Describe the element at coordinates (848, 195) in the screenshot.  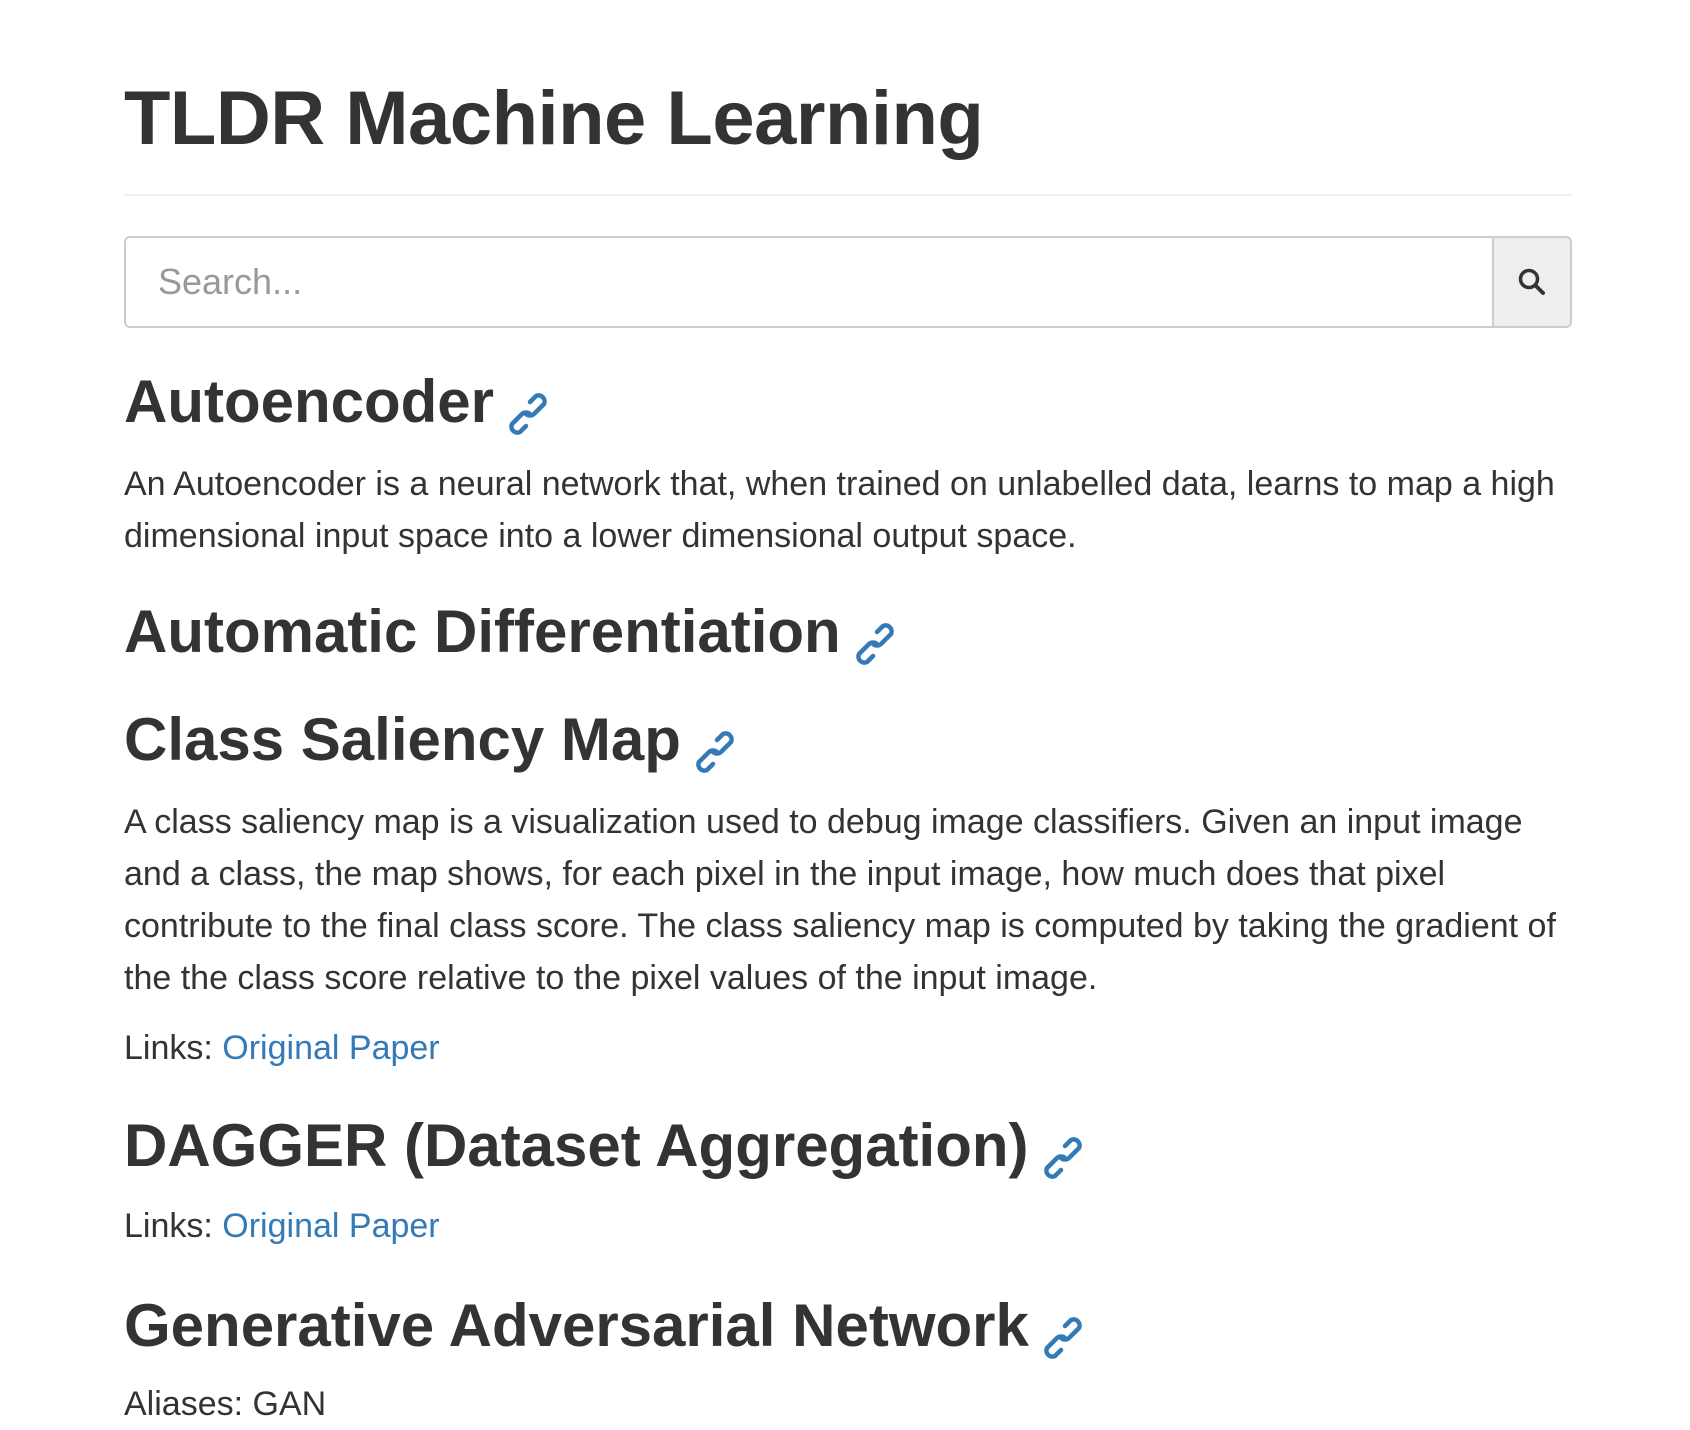
I see `title-divider` at that location.